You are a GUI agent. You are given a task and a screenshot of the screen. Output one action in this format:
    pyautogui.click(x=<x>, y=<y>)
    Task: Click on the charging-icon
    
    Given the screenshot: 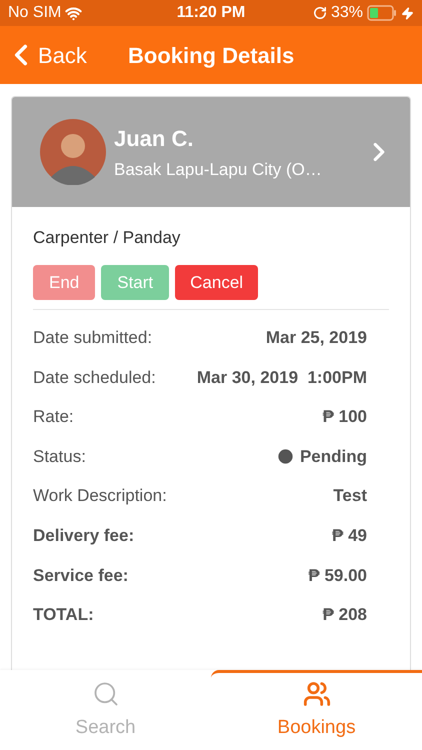 What is the action you would take?
    pyautogui.click(x=407, y=13)
    